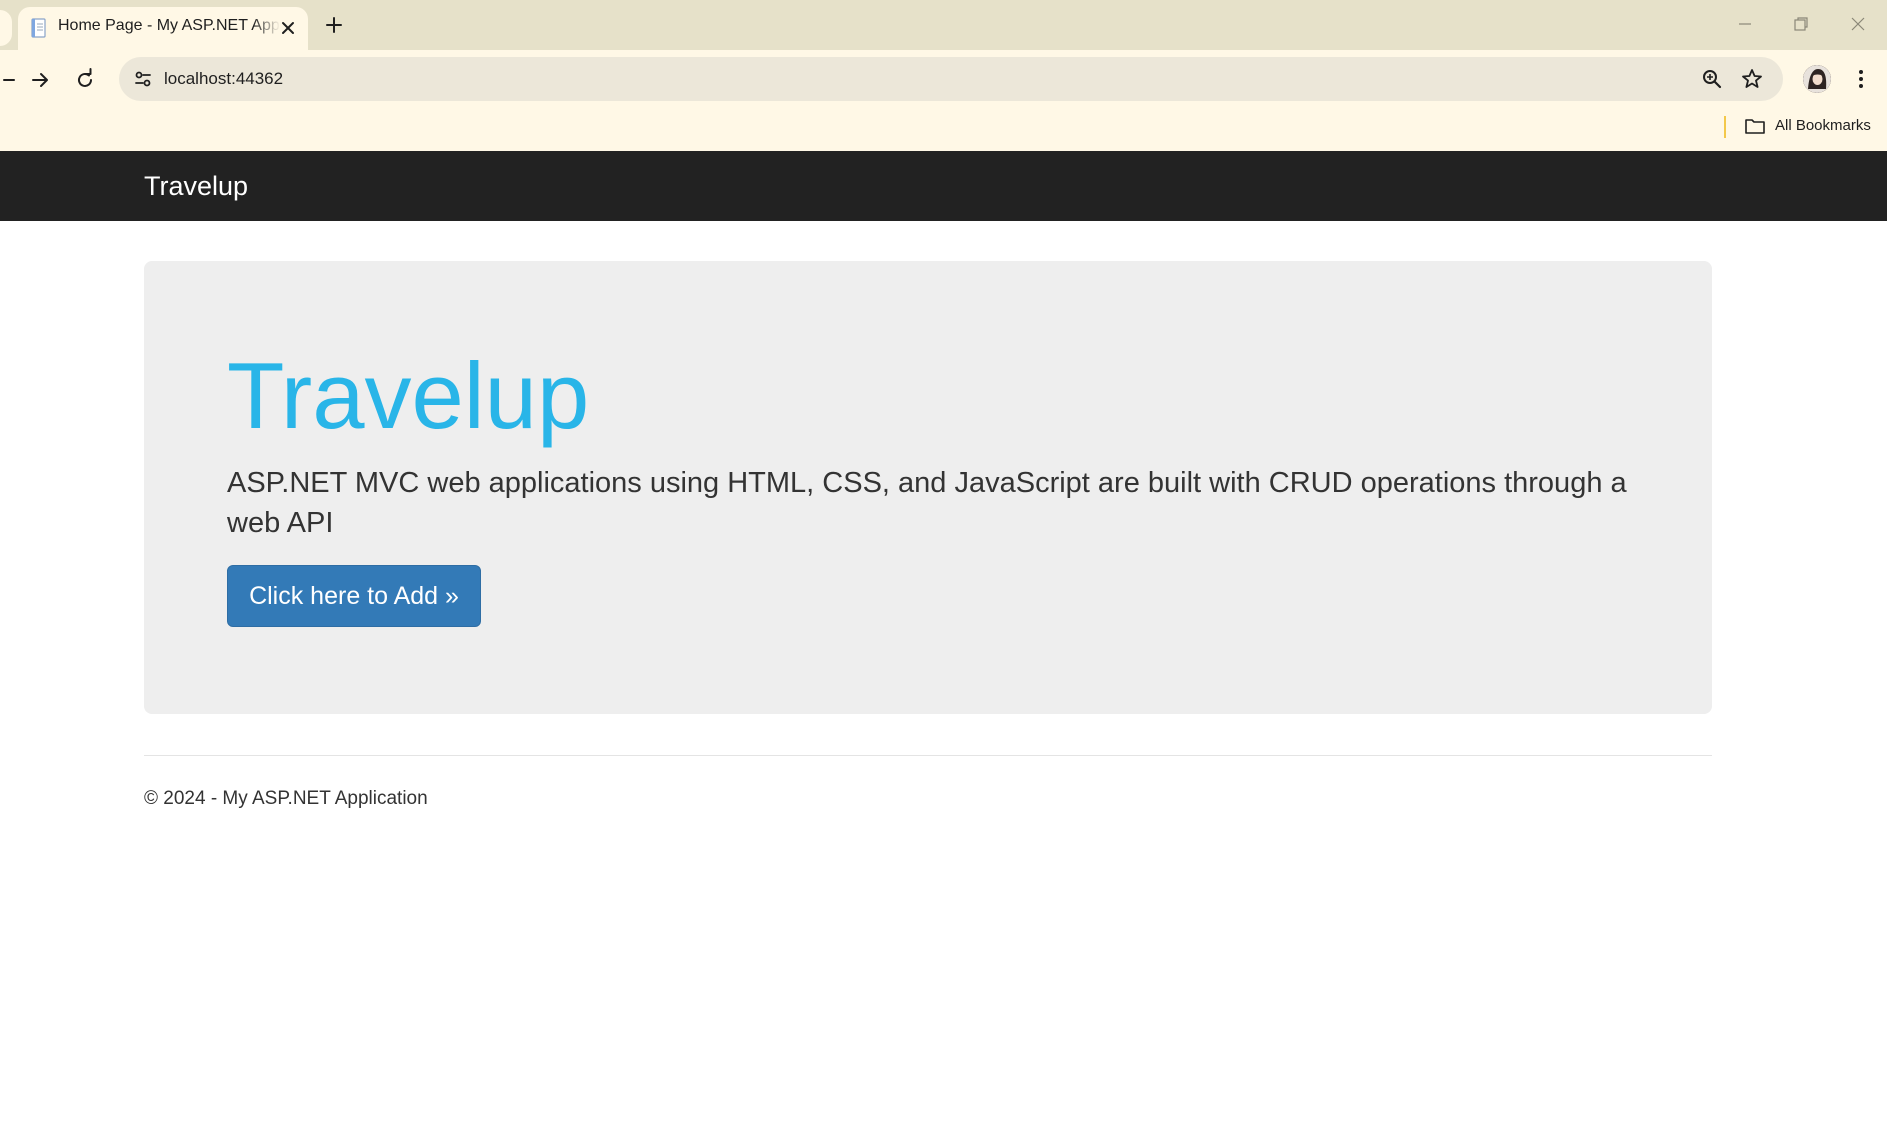 This screenshot has height=1138, width=1887. I want to click on all-bookmarks-link: All Bookmarks, so click(1823, 125).